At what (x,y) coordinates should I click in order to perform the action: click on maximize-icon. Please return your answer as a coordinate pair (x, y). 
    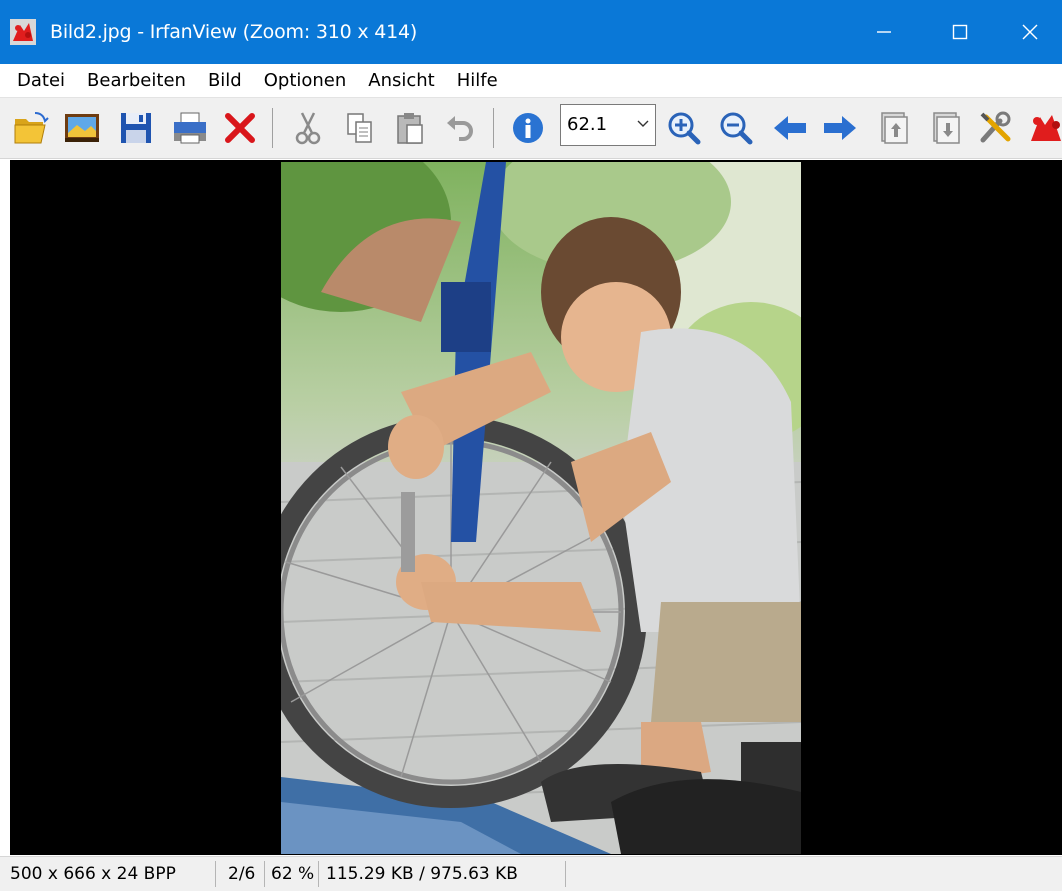
    Looking at the image, I should click on (960, 32).